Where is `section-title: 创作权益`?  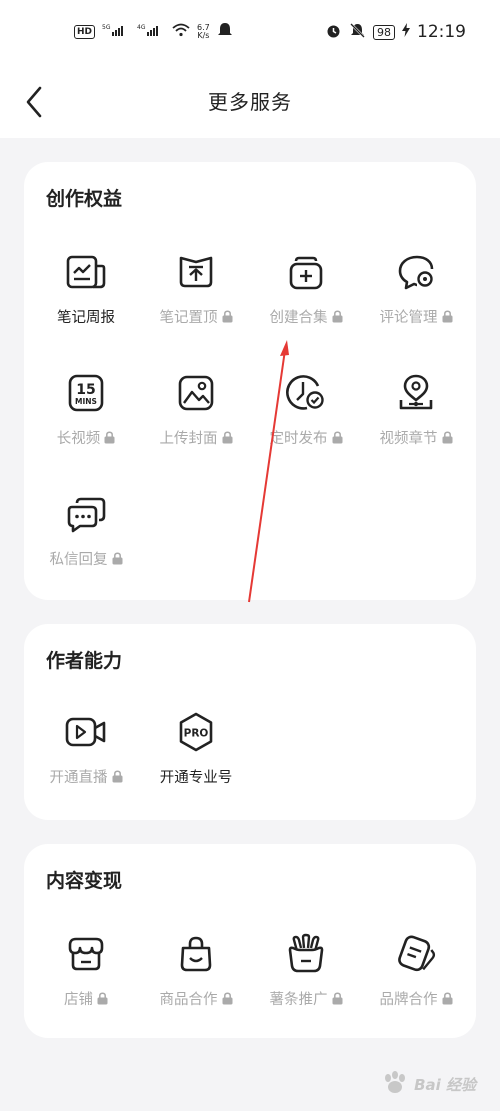
section-title: 创作权益 is located at coordinates (84, 199).